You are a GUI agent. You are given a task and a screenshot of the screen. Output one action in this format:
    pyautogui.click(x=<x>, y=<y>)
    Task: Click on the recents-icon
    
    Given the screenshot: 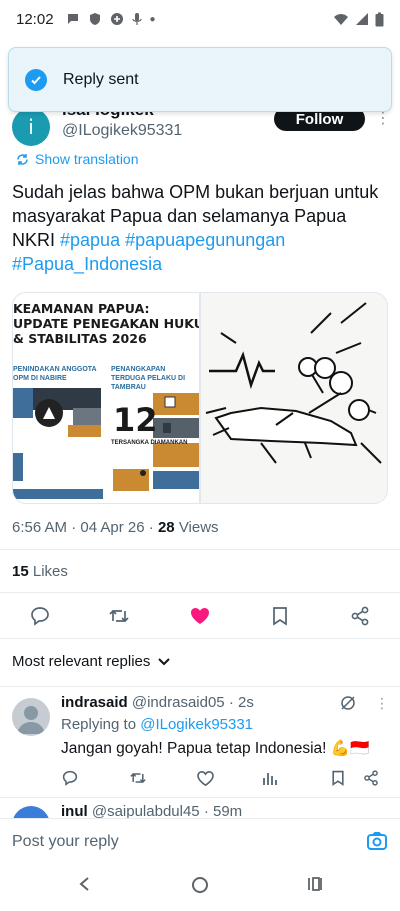 What is the action you would take?
    pyautogui.click(x=315, y=884)
    